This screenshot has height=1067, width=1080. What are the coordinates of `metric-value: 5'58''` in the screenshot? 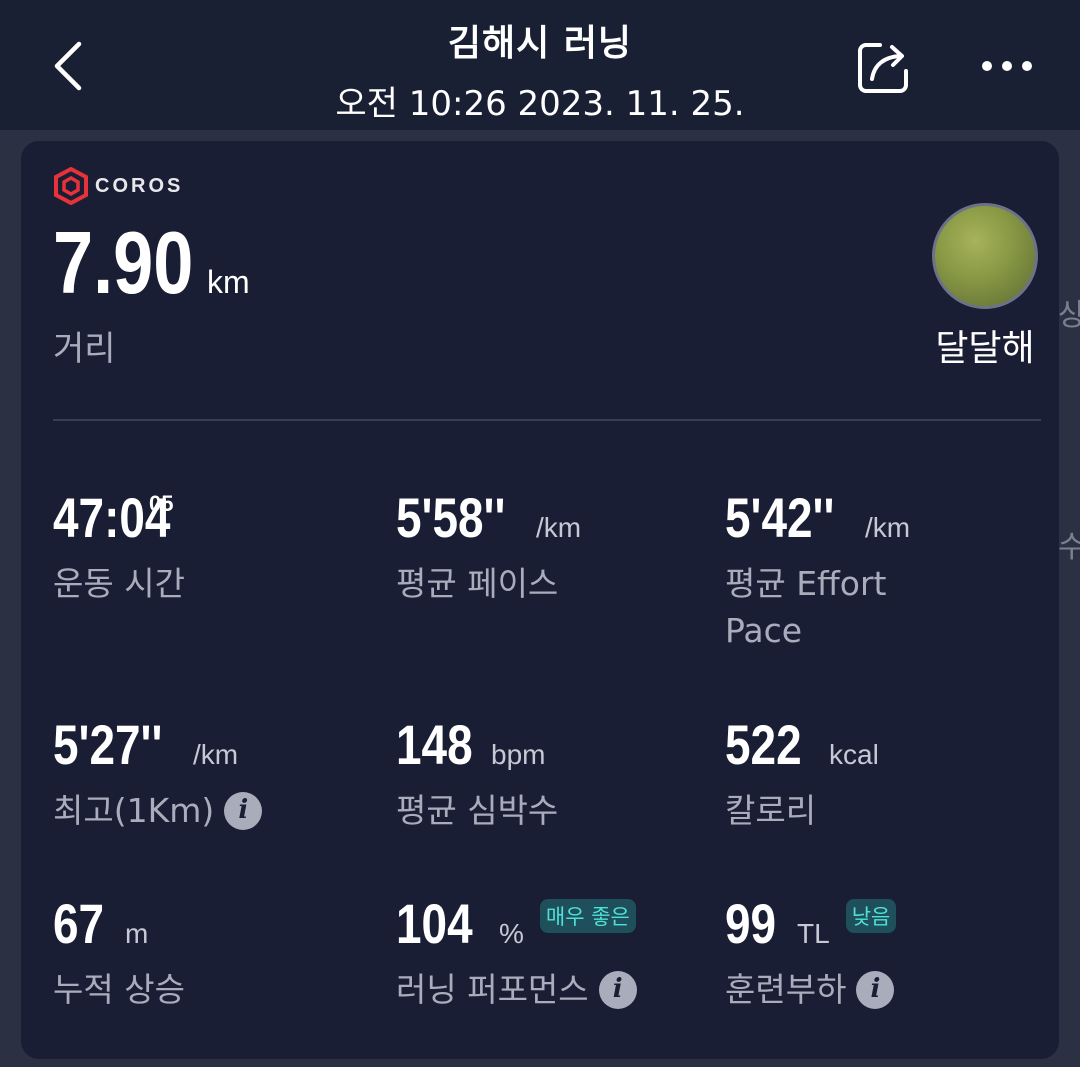 It's located at (451, 517).